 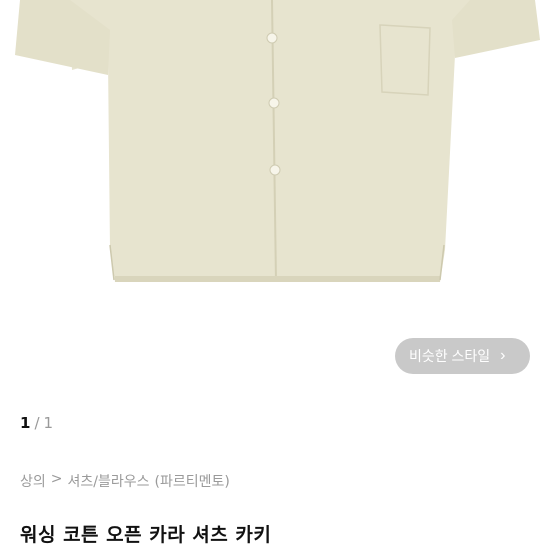 What do you see at coordinates (450, 356) in the screenshot?
I see `similar-style-label: 비슷한 스타일` at bounding box center [450, 356].